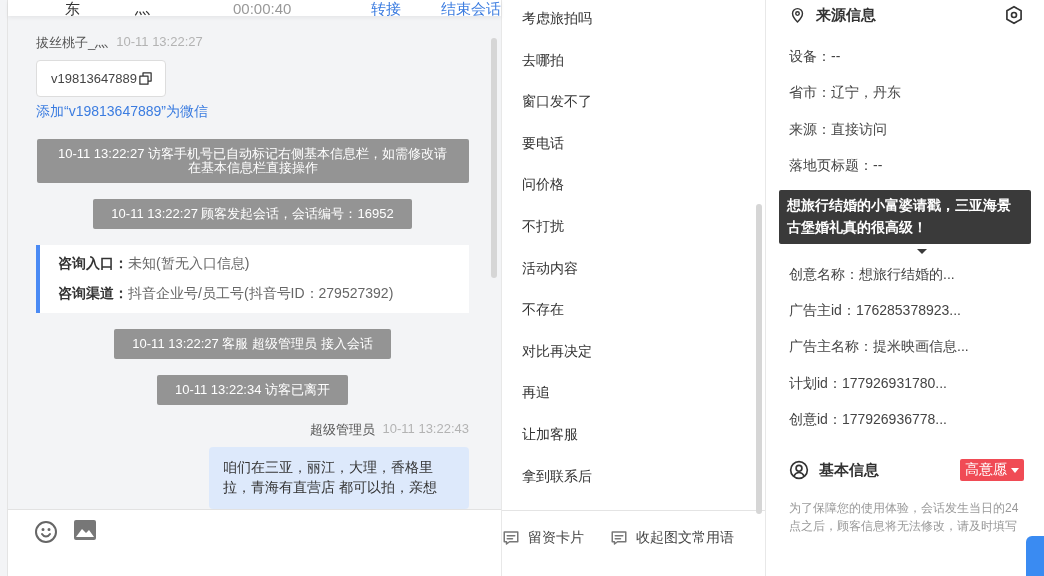 The height and width of the screenshot is (576, 1044). I want to click on quick-reply-item: 让加客服, so click(643, 440).